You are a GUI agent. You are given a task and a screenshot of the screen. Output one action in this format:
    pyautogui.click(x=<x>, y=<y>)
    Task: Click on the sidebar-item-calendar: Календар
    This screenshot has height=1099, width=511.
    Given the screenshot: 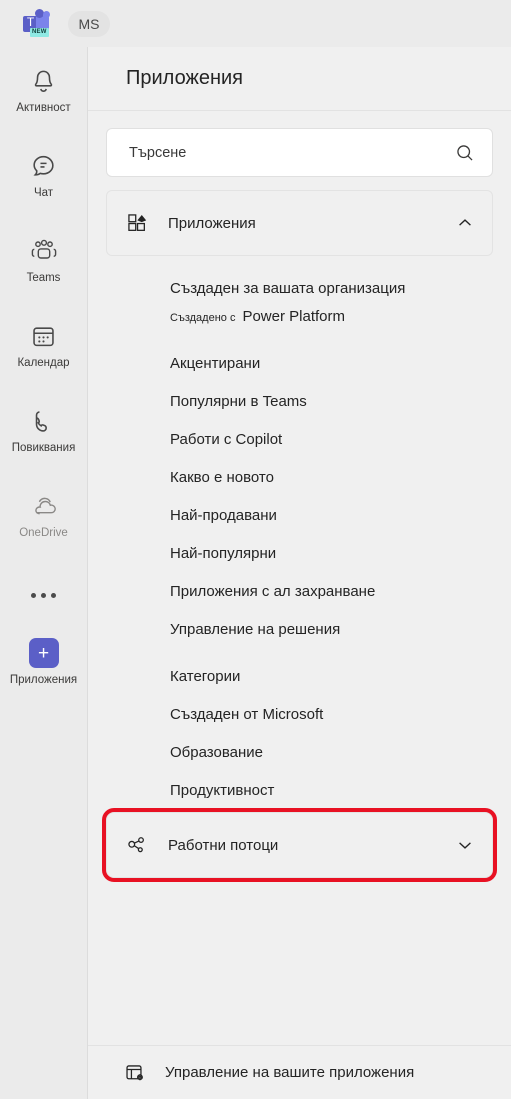 What is the action you would take?
    pyautogui.click(x=43, y=354)
    